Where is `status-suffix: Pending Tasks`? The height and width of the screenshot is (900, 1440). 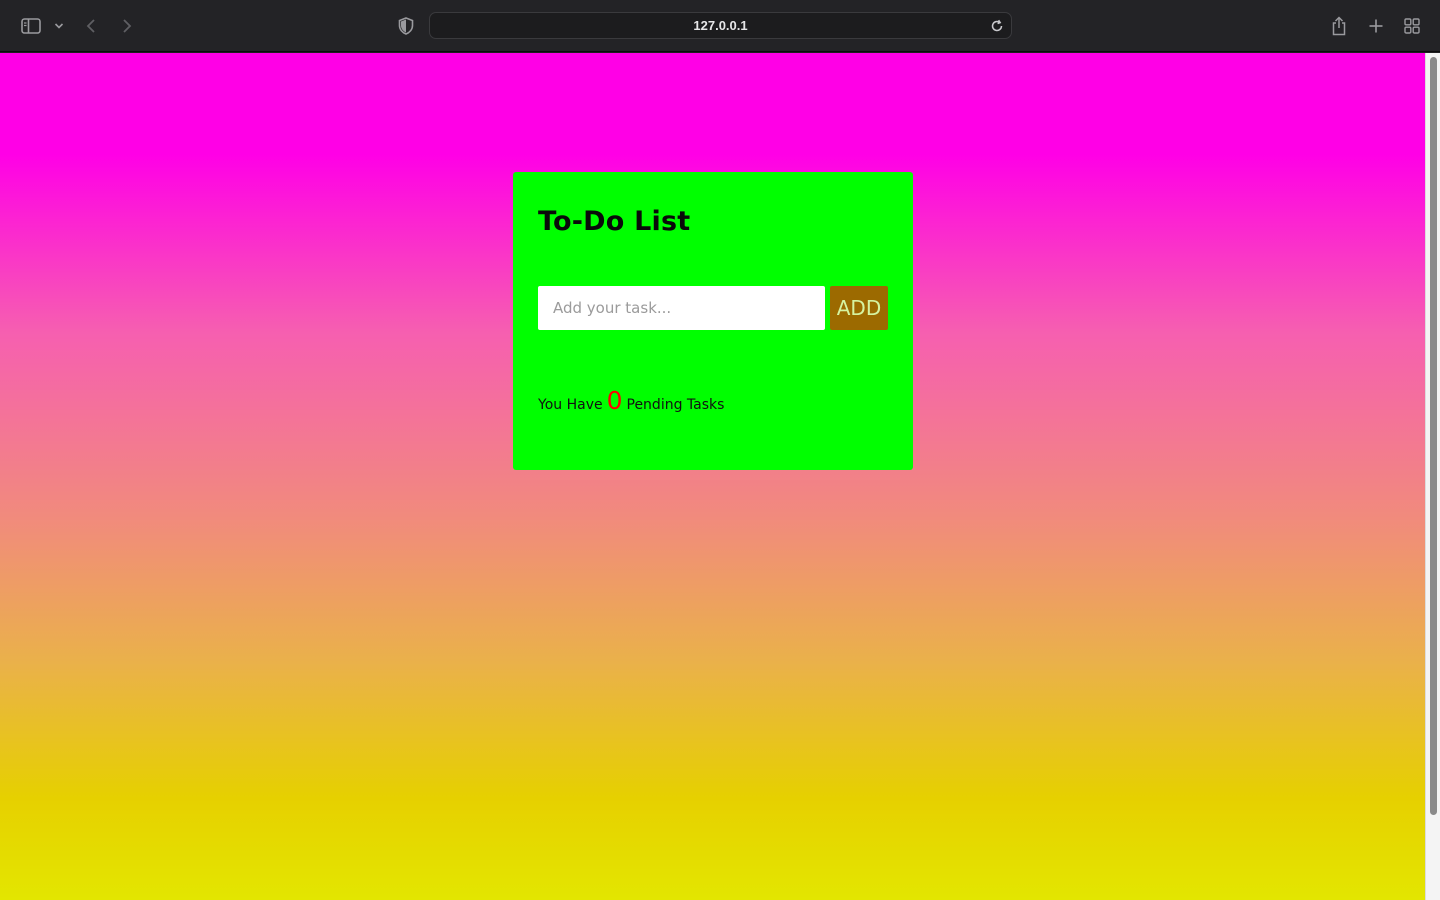
status-suffix: Pending Tasks is located at coordinates (675, 405).